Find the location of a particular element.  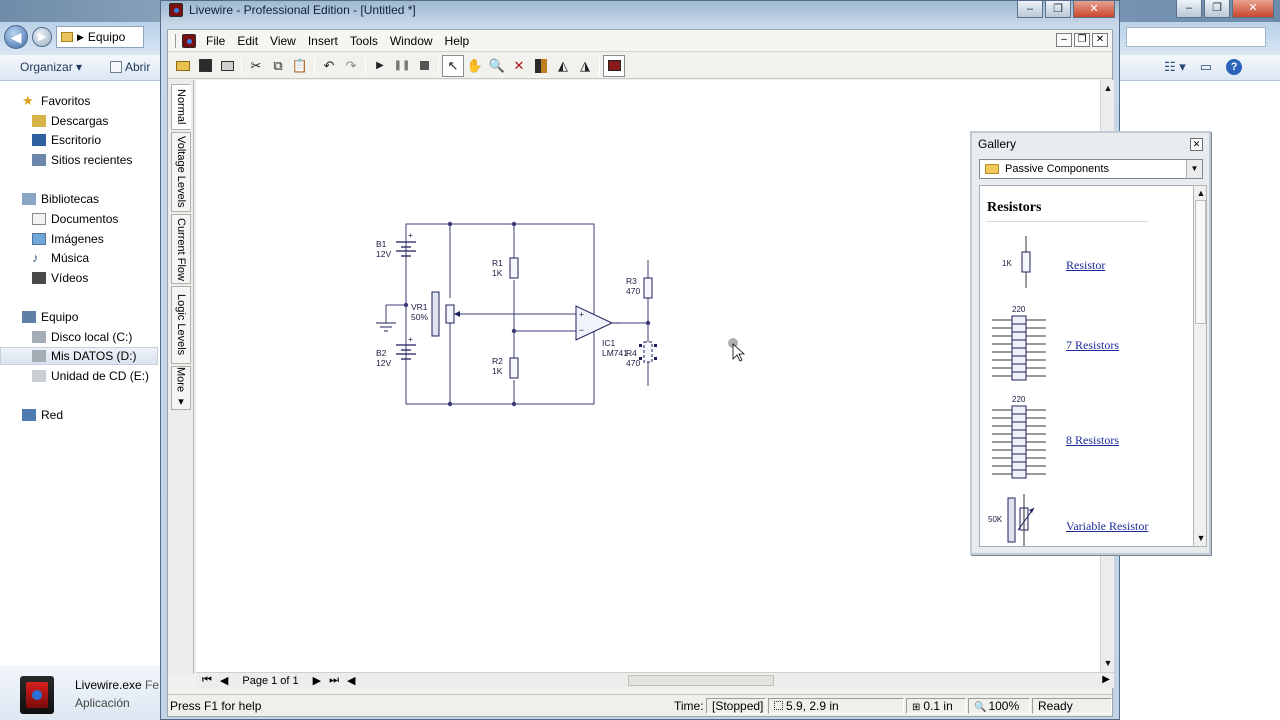

delete-wire-icon: ✕ is located at coordinates (519, 66).